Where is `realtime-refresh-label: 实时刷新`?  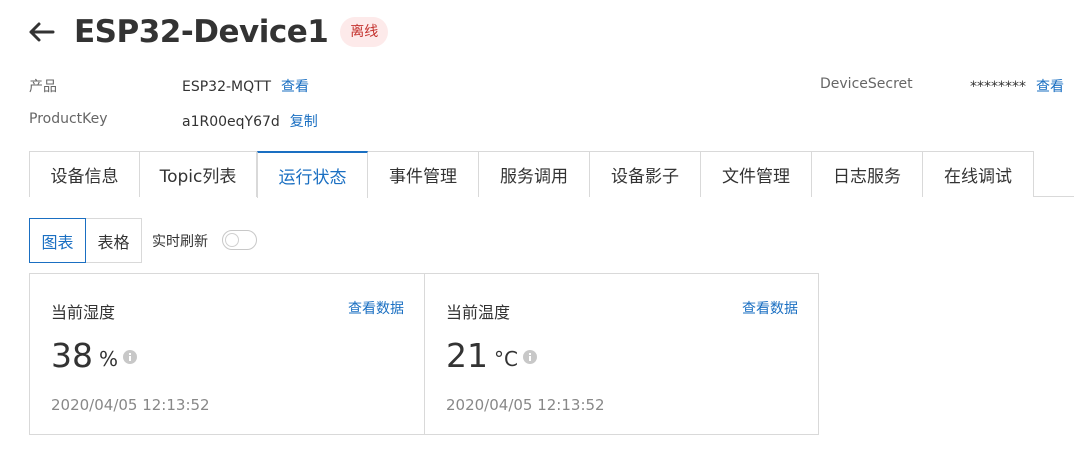
realtime-refresh-label: 实时刷新 is located at coordinates (180, 242).